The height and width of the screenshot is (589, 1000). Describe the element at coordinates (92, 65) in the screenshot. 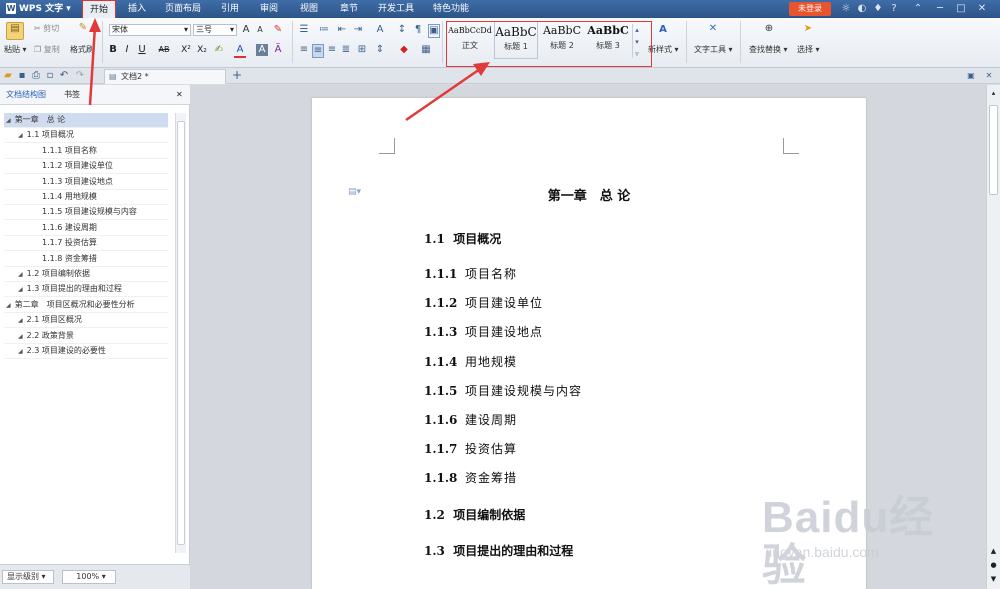

I see `arrow-to-home-tab` at that location.